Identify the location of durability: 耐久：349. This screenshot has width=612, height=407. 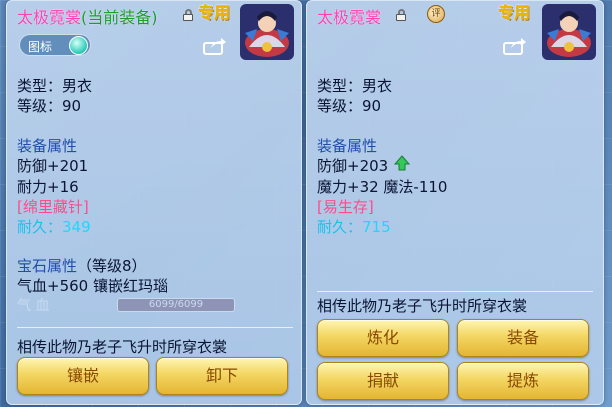
(54, 226).